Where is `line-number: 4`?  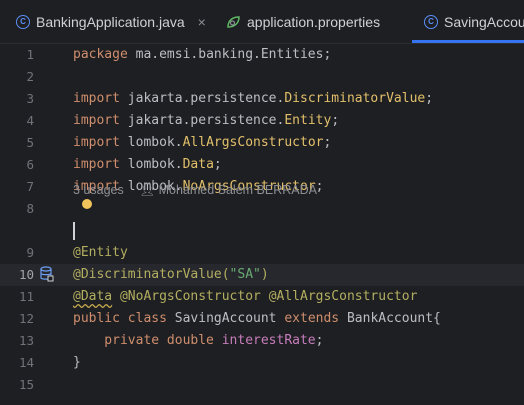
line-number: 4 is located at coordinates (17, 121).